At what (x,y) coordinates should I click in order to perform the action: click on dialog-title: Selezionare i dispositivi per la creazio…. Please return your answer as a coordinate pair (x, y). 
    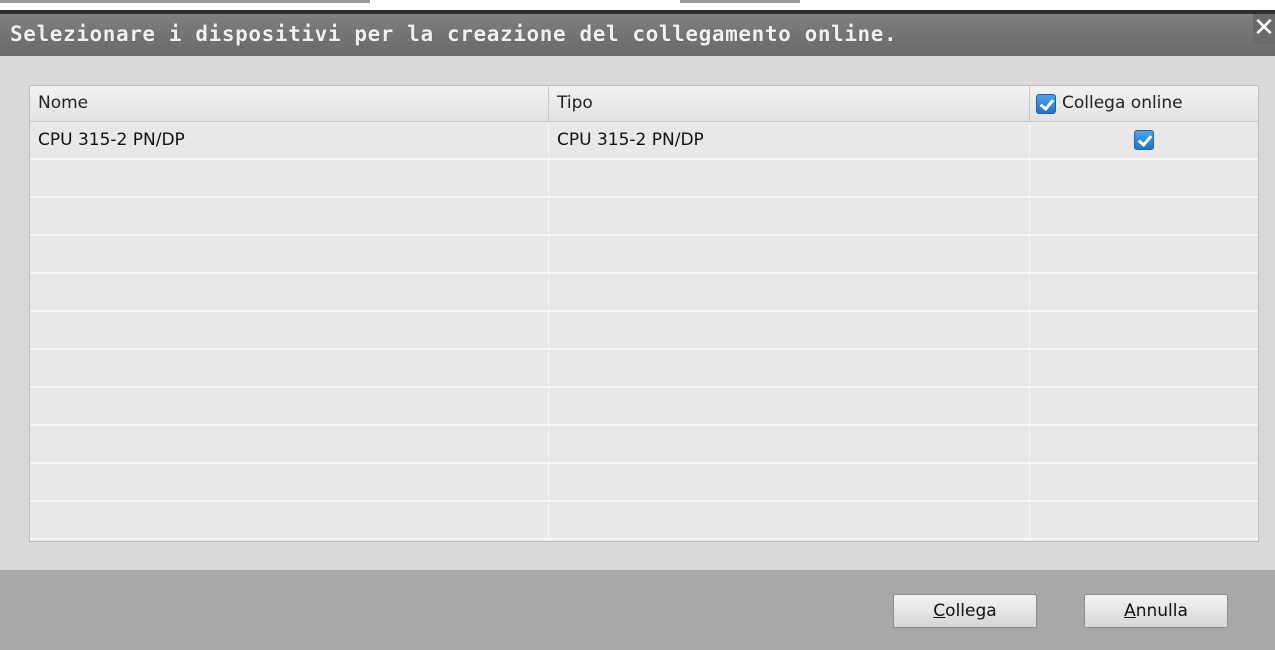
    Looking at the image, I should click on (454, 34).